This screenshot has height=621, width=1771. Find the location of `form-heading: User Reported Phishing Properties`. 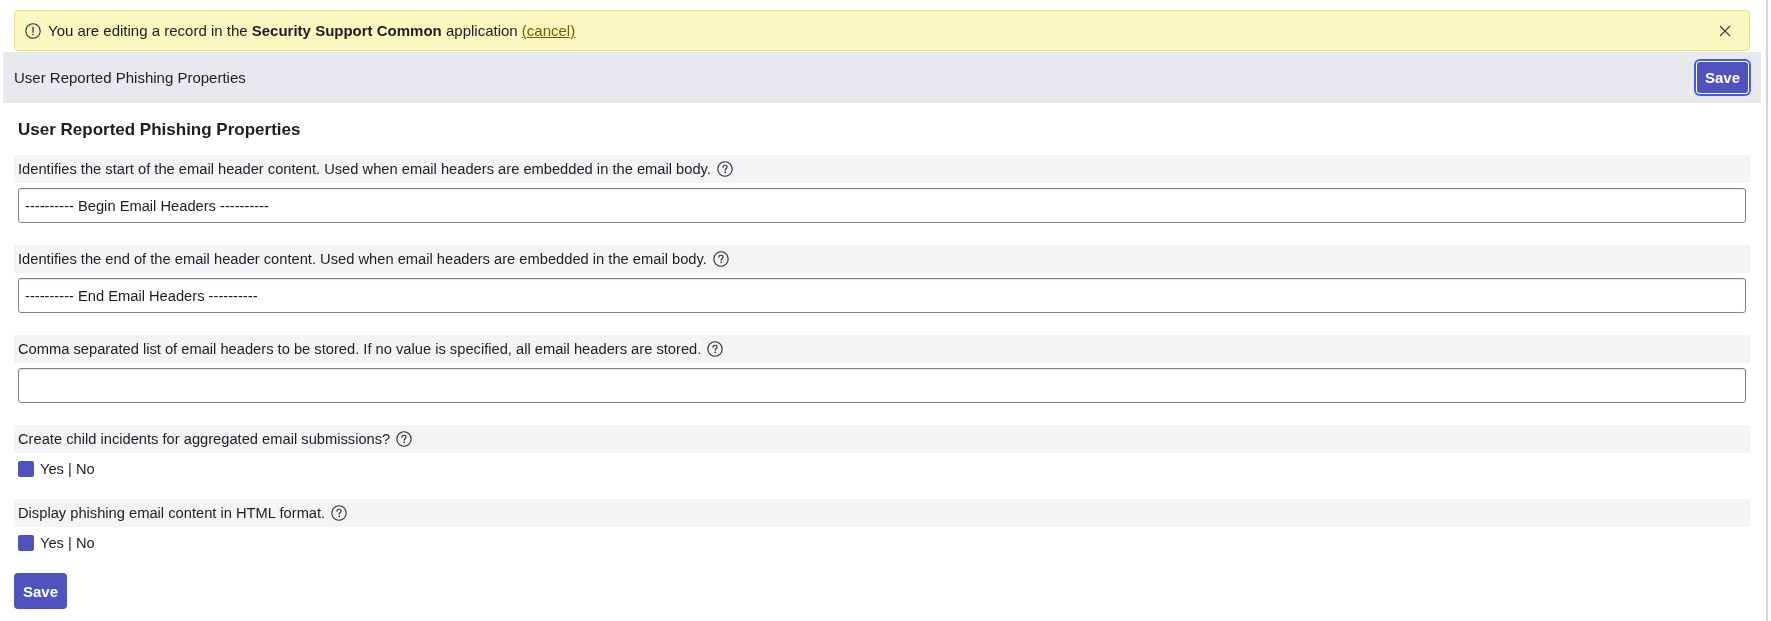

form-heading: User Reported Phishing Properties is located at coordinates (159, 130).